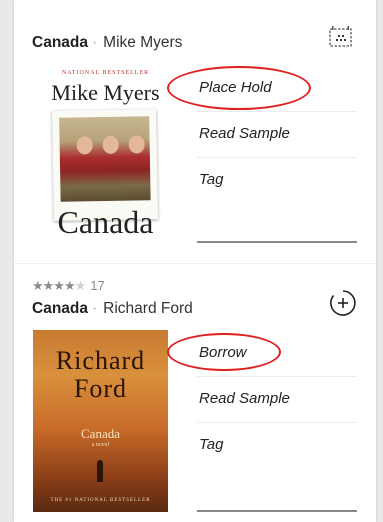  I want to click on book2-cover-footer: THE #1 NATIONAL BESTSELLER, so click(100, 500).